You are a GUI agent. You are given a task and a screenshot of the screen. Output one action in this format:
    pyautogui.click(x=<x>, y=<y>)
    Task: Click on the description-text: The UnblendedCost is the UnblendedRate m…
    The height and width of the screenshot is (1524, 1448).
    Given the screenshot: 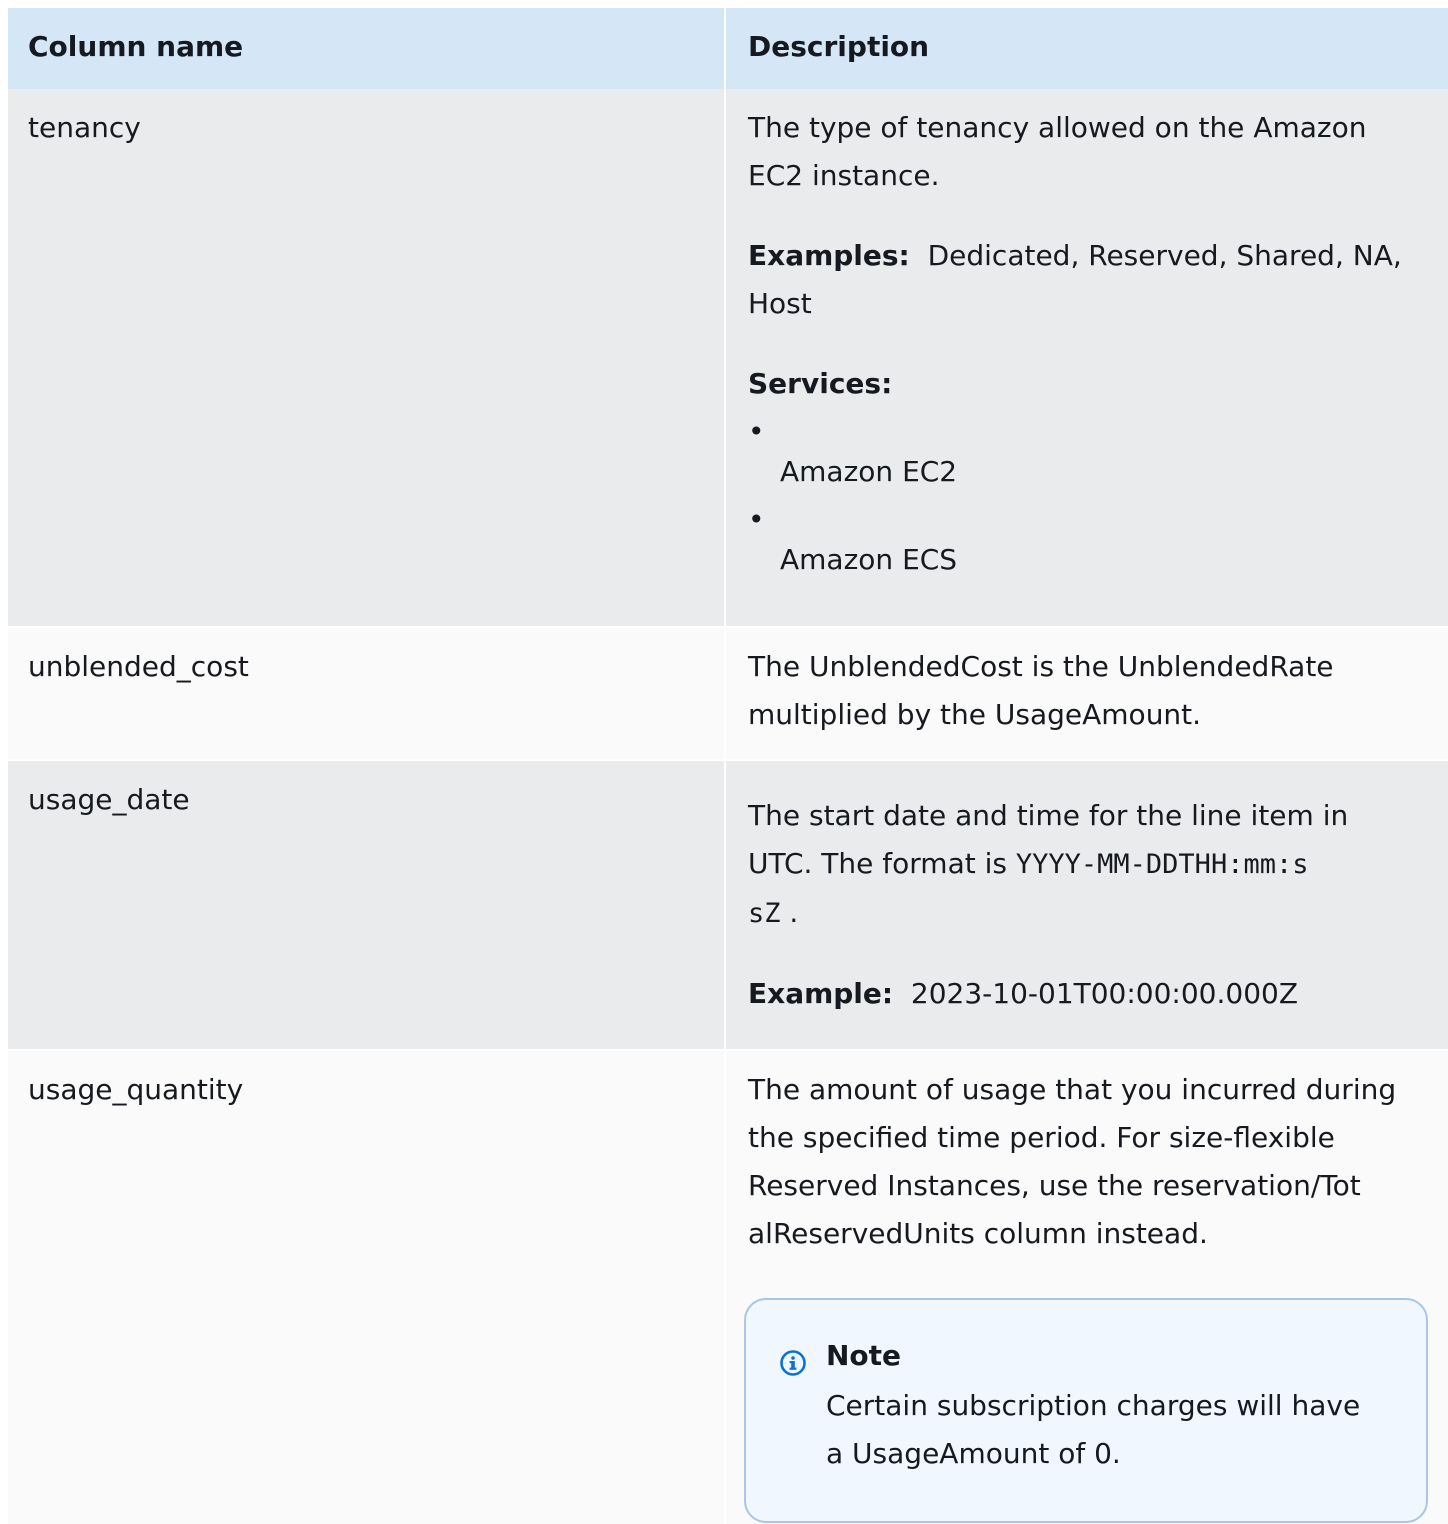 What is the action you would take?
    pyautogui.click(x=1041, y=690)
    